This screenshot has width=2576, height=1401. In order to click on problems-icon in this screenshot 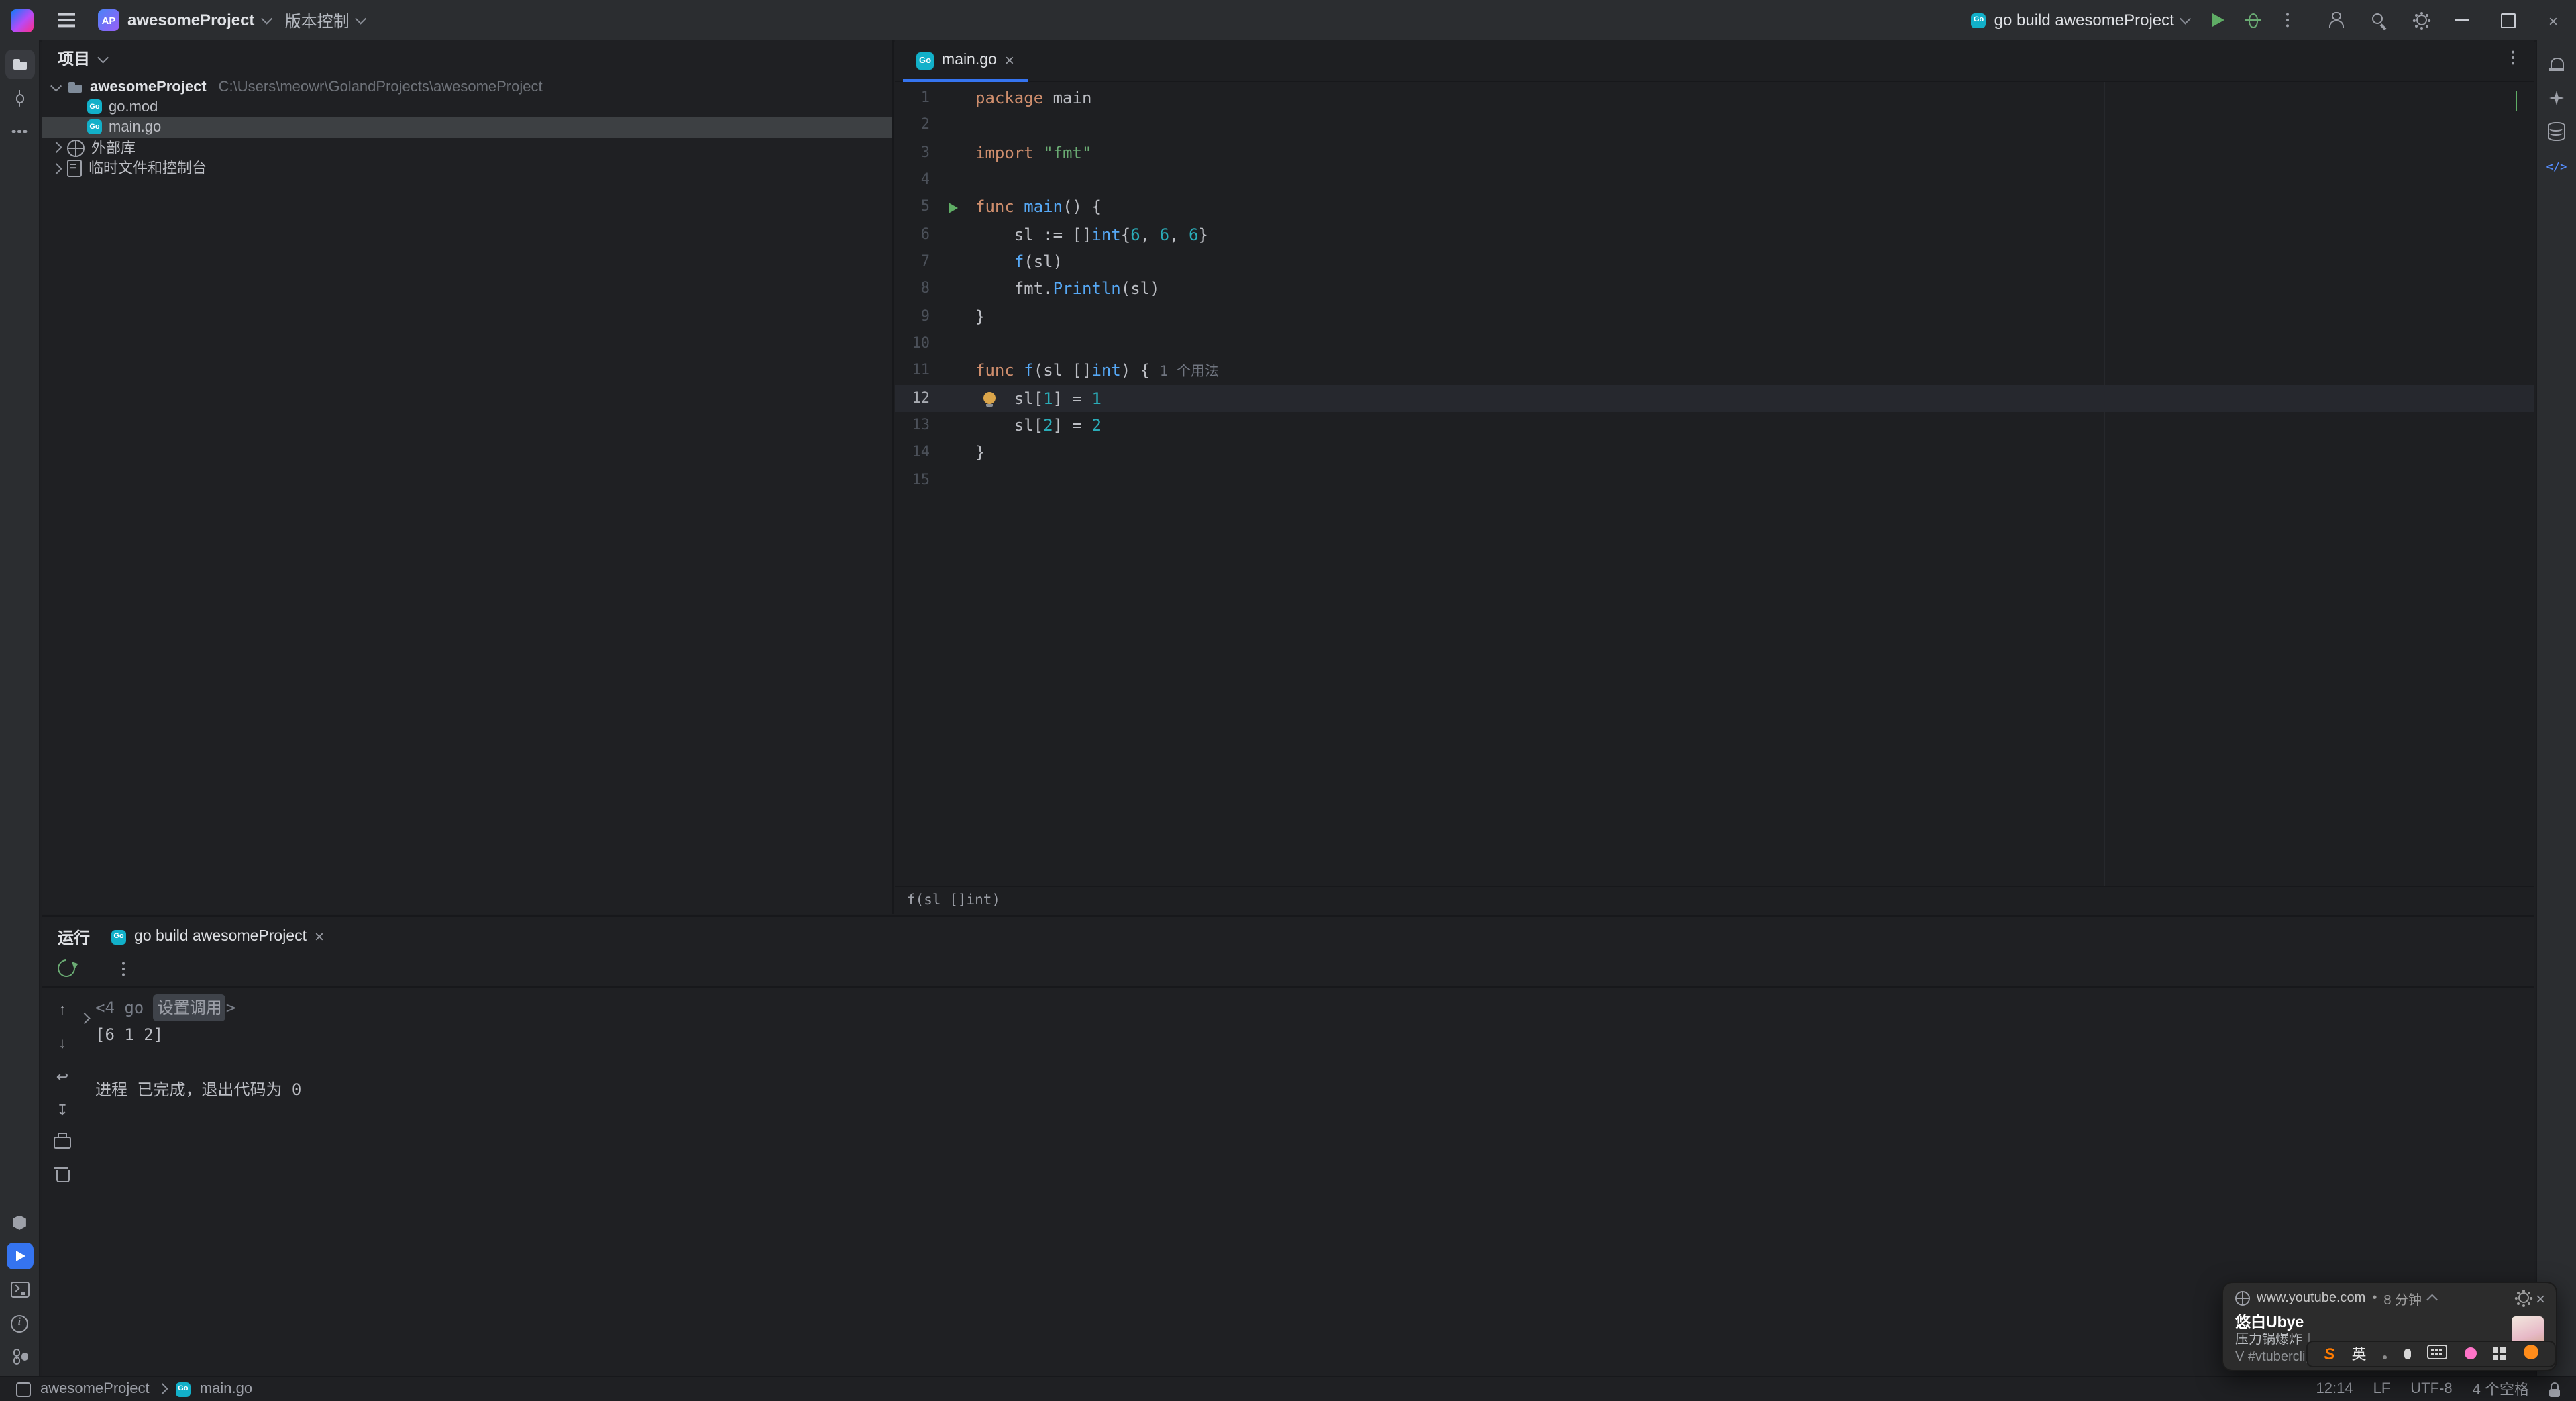, I will do `click(19, 1323)`.